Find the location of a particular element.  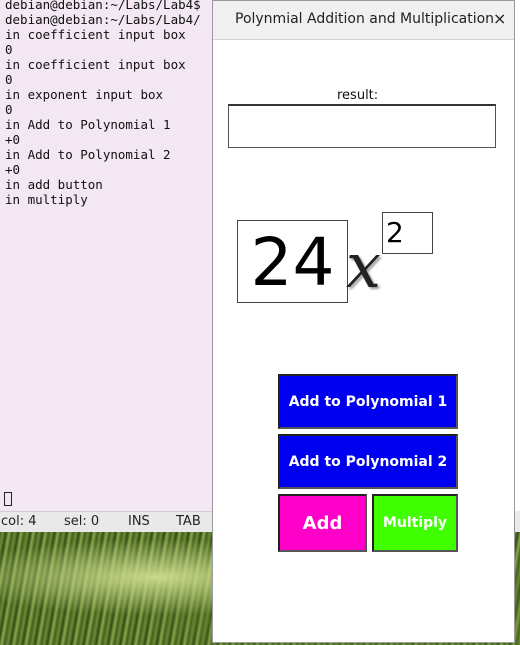

status-sel: sel: 0 is located at coordinates (82, 521).